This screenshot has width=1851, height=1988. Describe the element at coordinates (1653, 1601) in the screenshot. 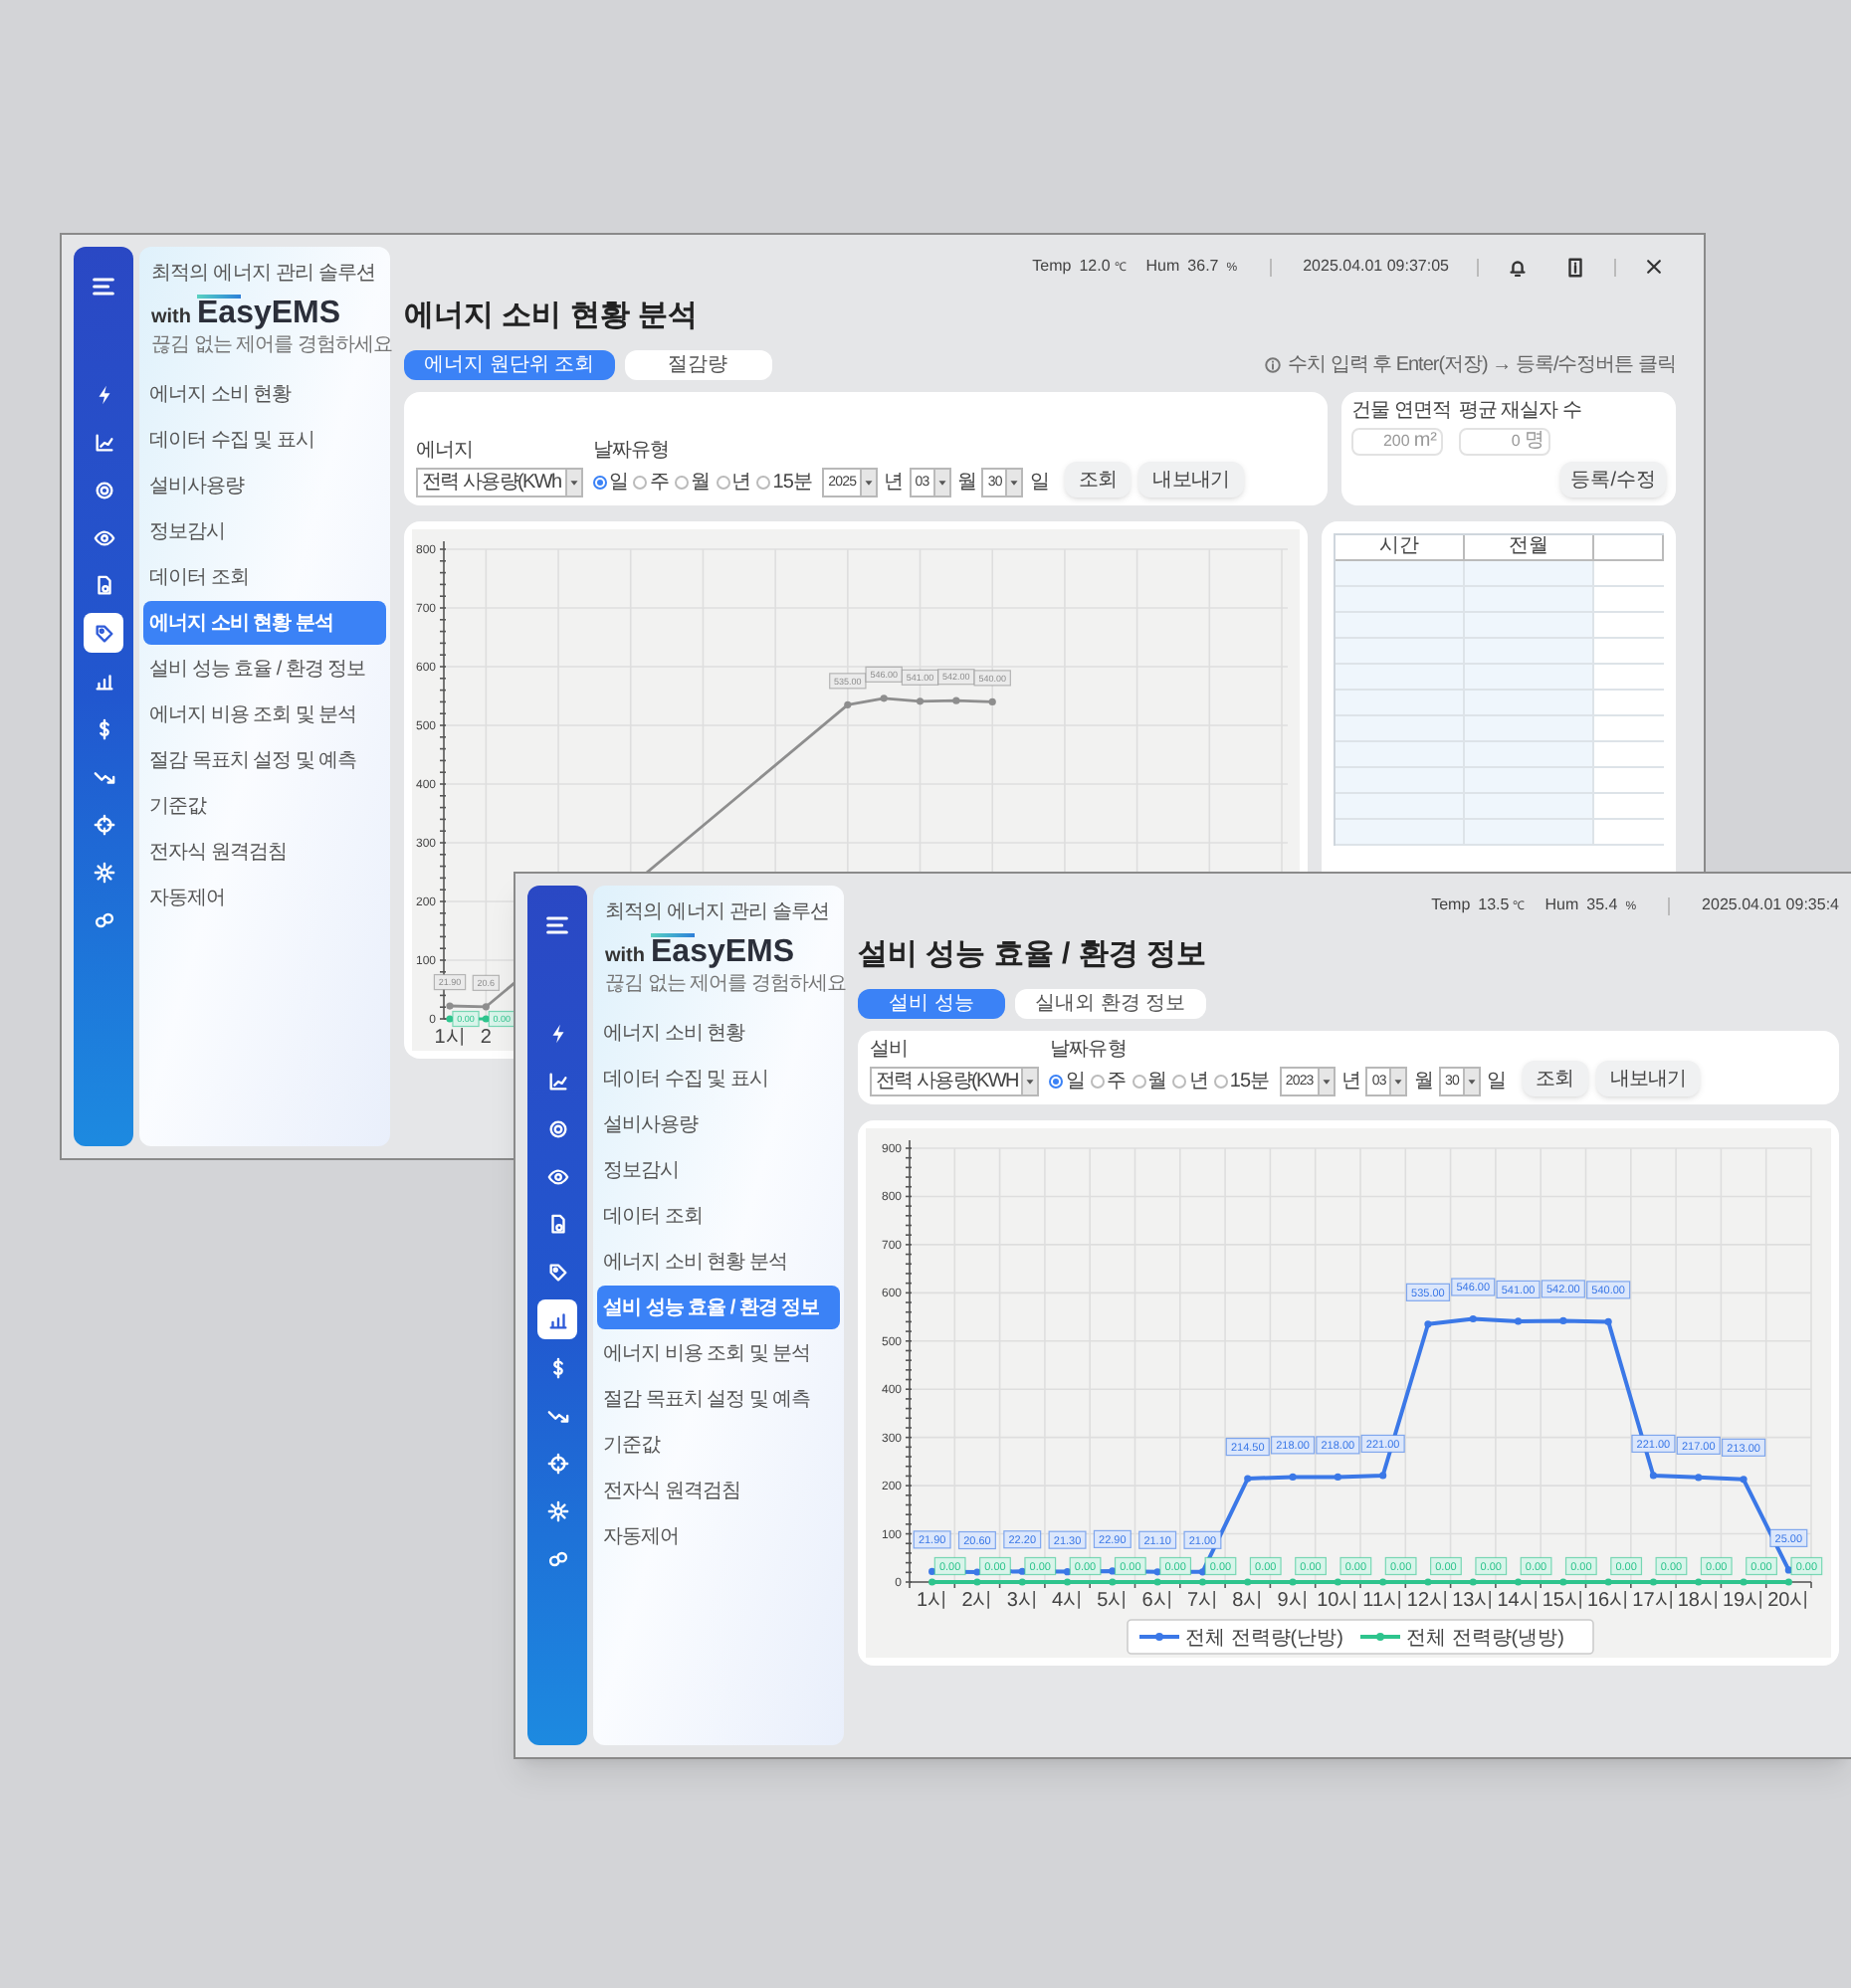

I see `axis-label: 17시` at that location.